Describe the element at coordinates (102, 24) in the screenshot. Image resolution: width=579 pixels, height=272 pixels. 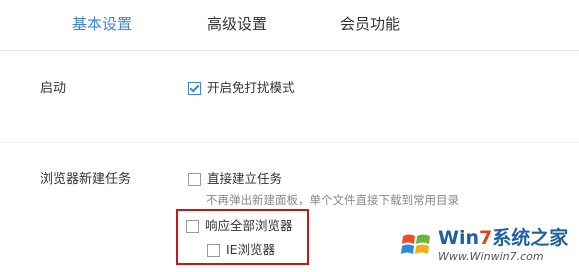
I see `tab-basic-settings: 基本设置` at that location.